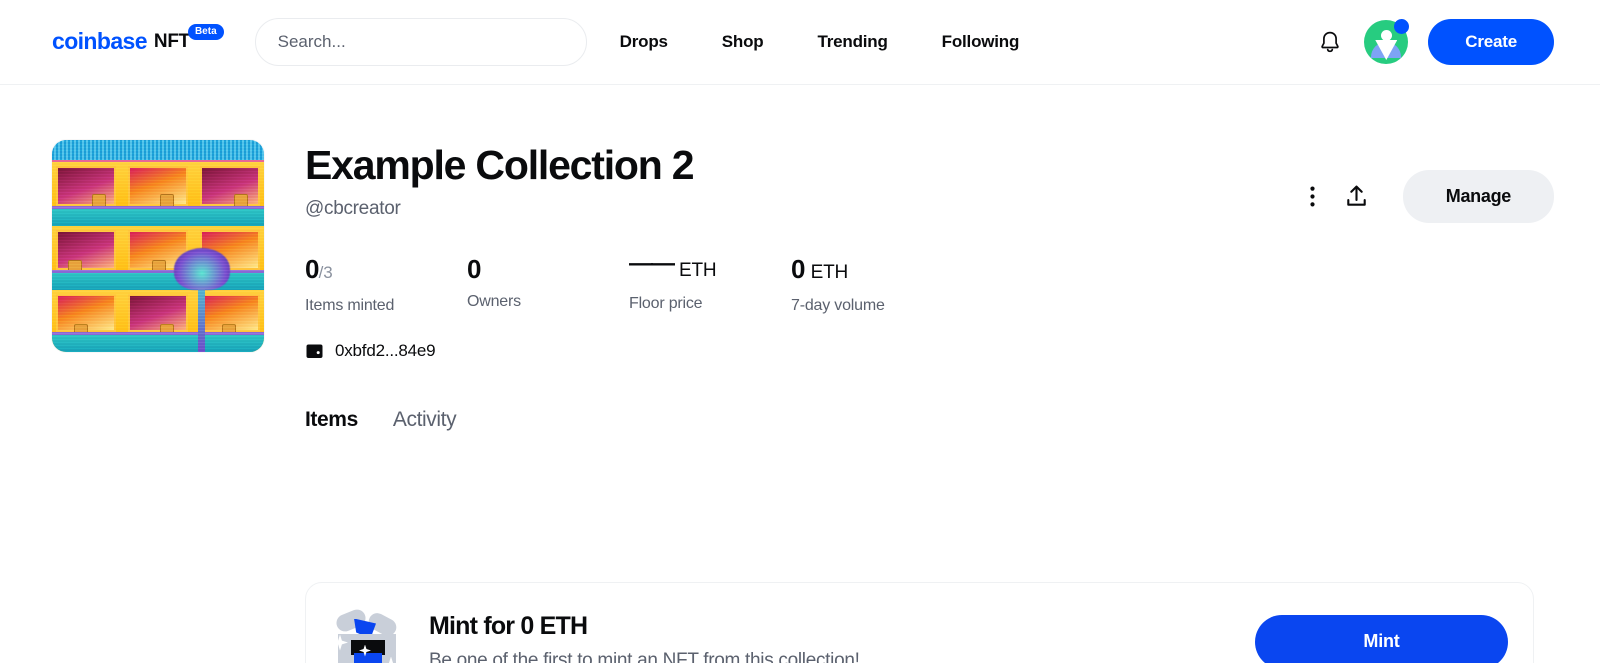  What do you see at coordinates (385, 350) in the screenshot?
I see `contract-address-text: 0xbfd2...84e9` at bounding box center [385, 350].